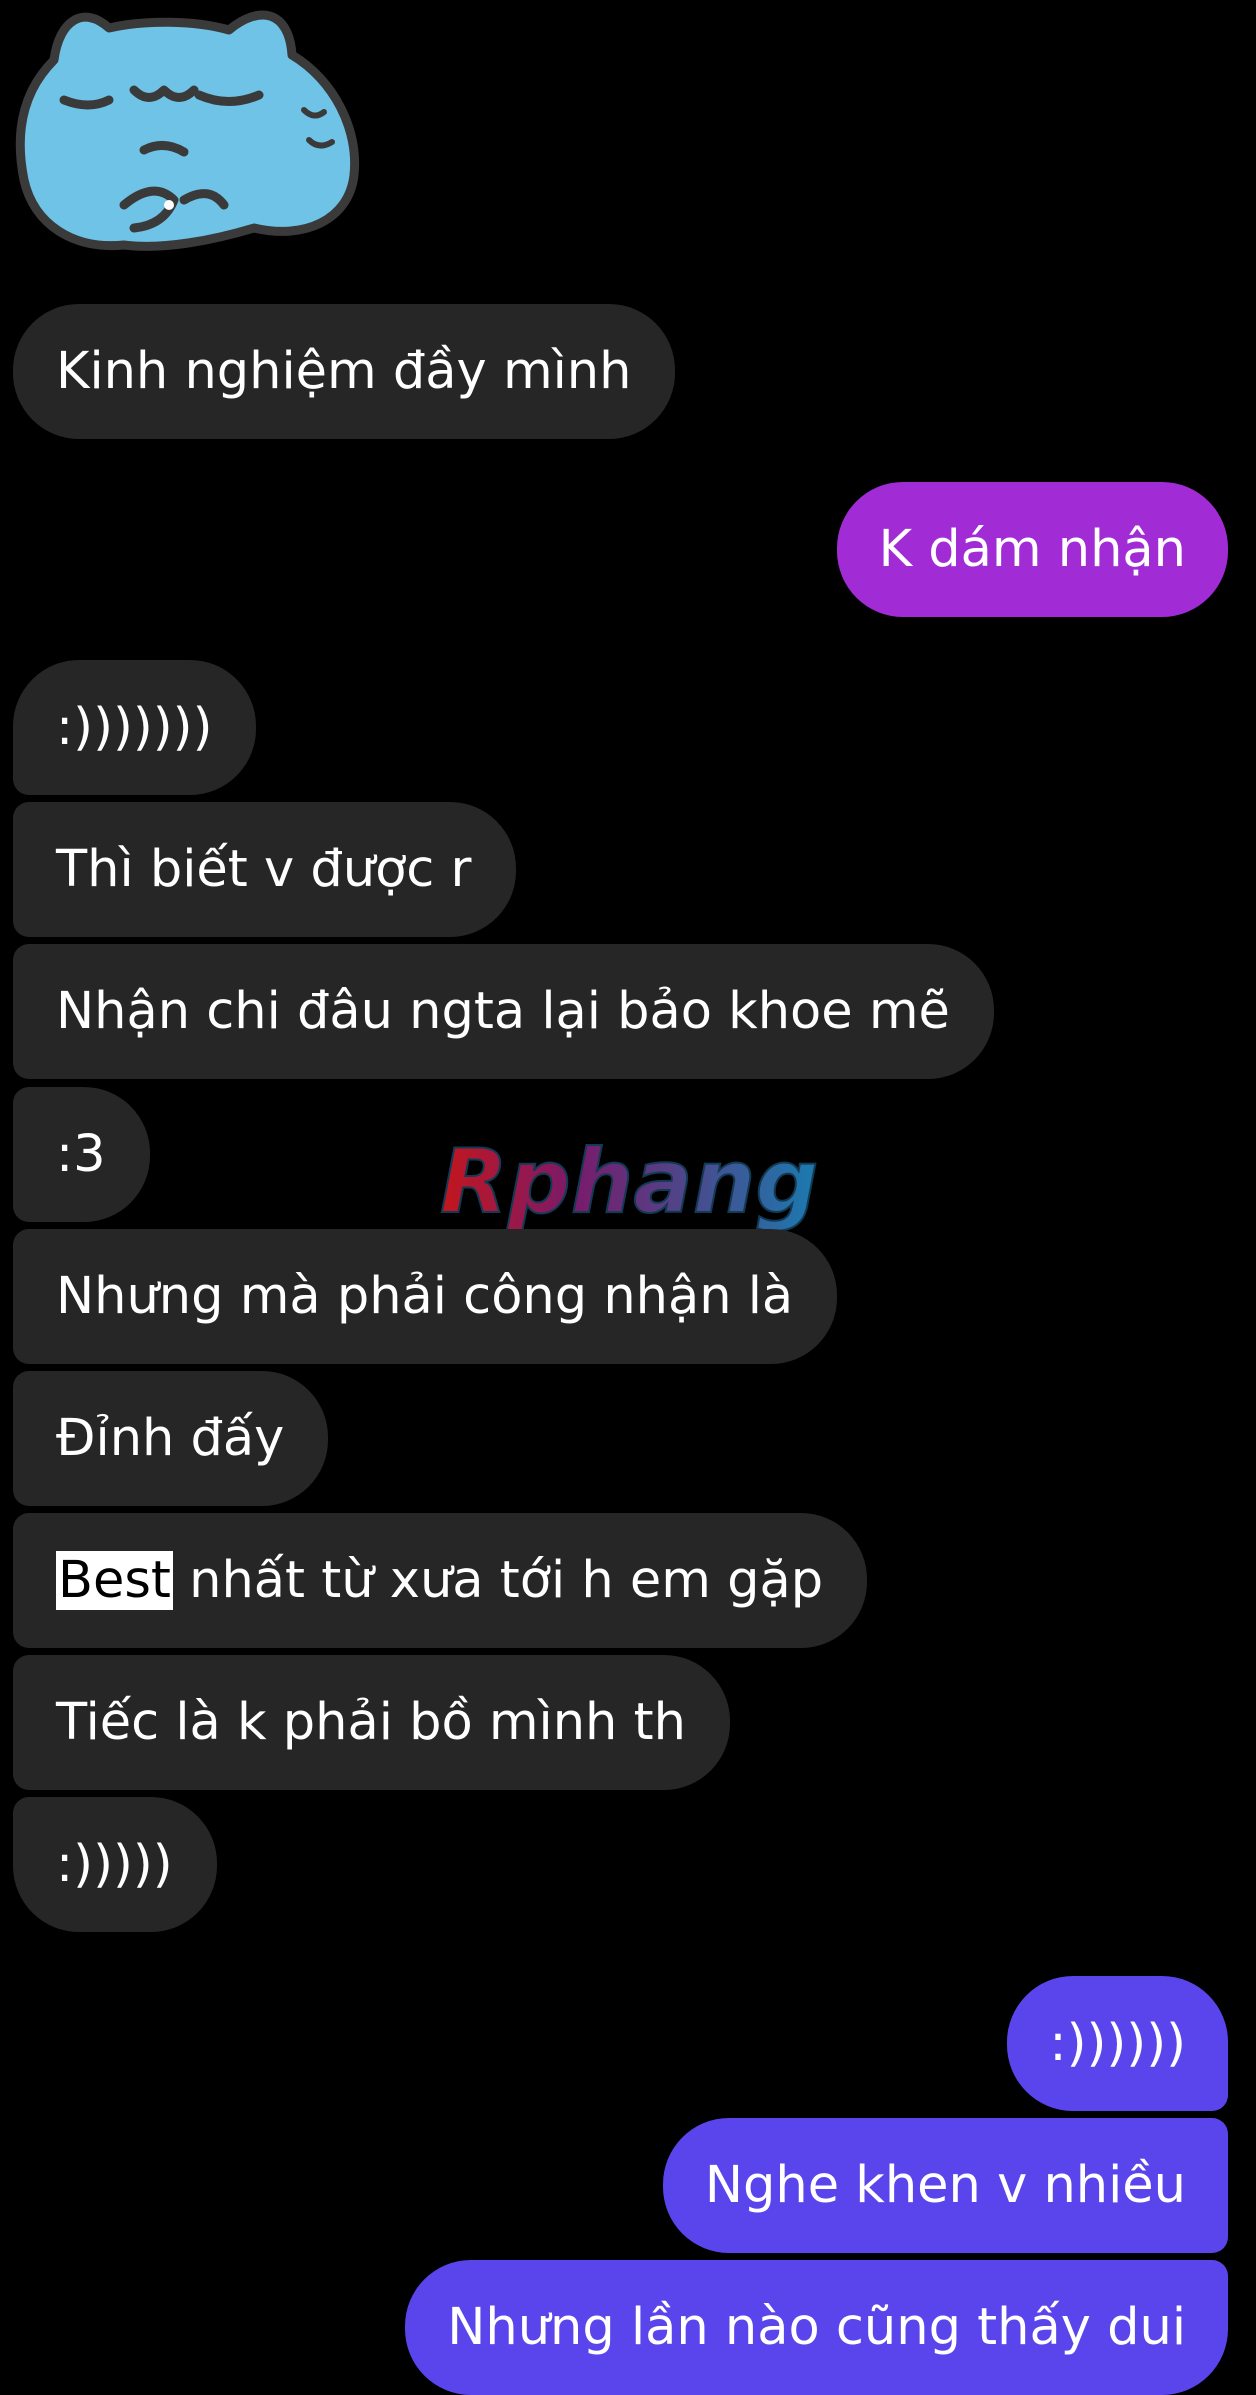 This screenshot has height=2395, width=1256. I want to click on outgoing-message: :)))))), so click(1117, 2043).